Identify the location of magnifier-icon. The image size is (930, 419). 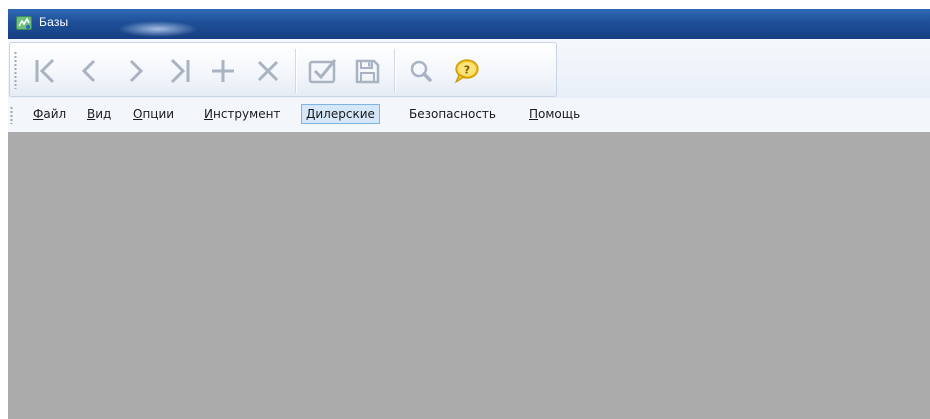
(421, 71).